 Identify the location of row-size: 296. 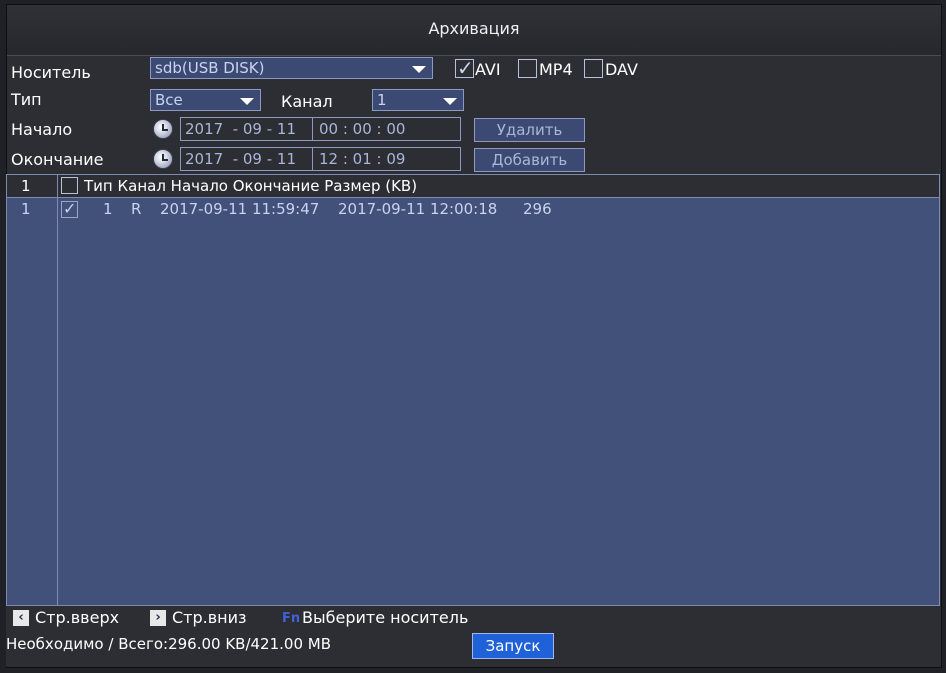
(537, 209).